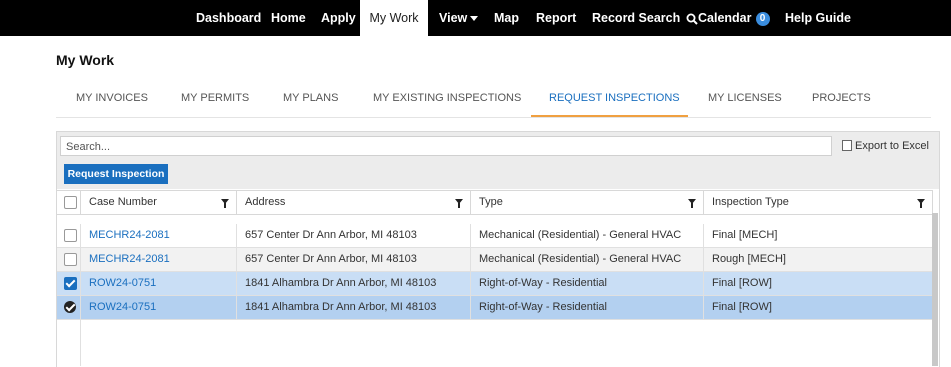  Describe the element at coordinates (116, 174) in the screenshot. I see `request-inspection-button: Request Inspection` at that location.